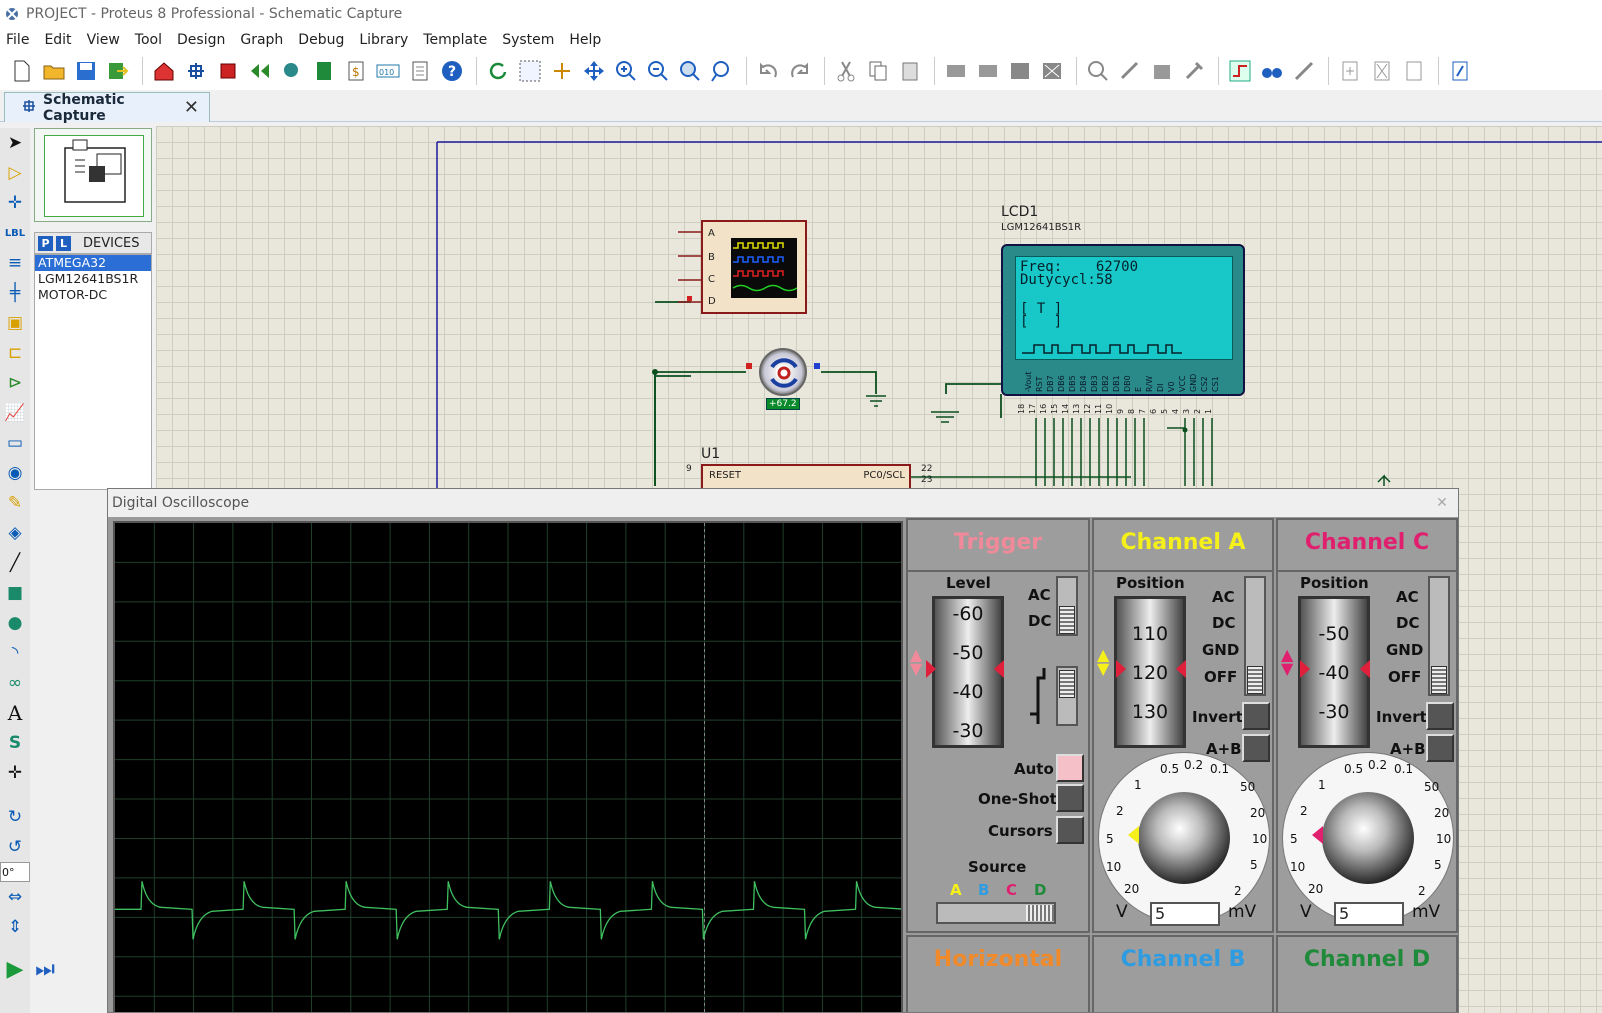 This screenshot has height=1013, width=1602. What do you see at coordinates (1184, 838) in the screenshot?
I see `channel-a-volts-knob` at bounding box center [1184, 838].